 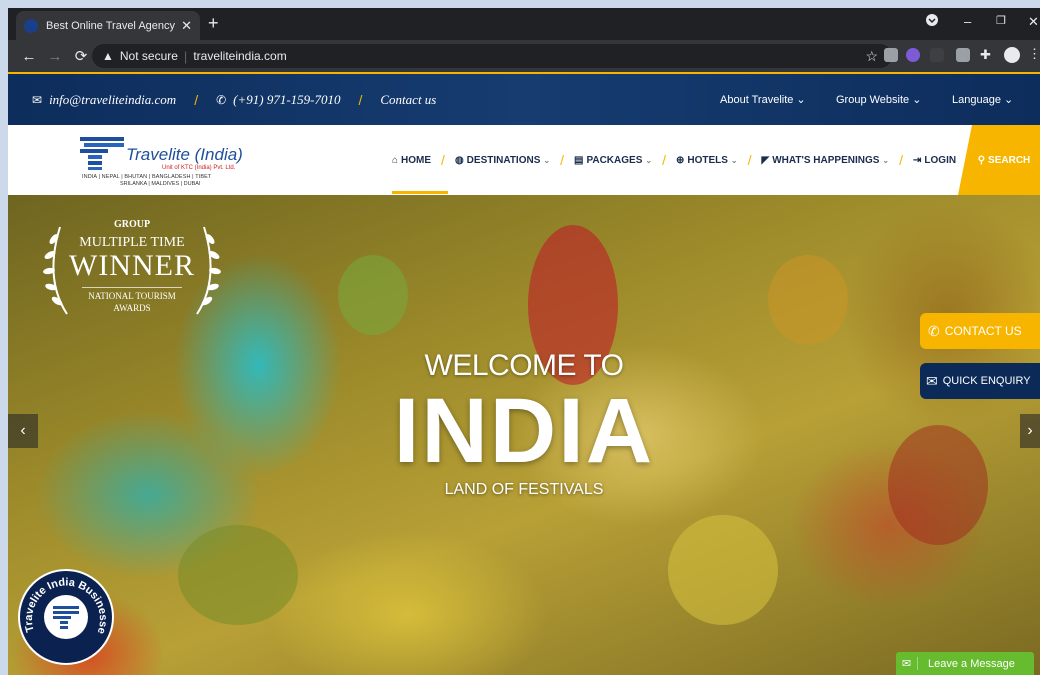 What do you see at coordinates (132, 287) in the screenshot?
I see `award-divider` at bounding box center [132, 287].